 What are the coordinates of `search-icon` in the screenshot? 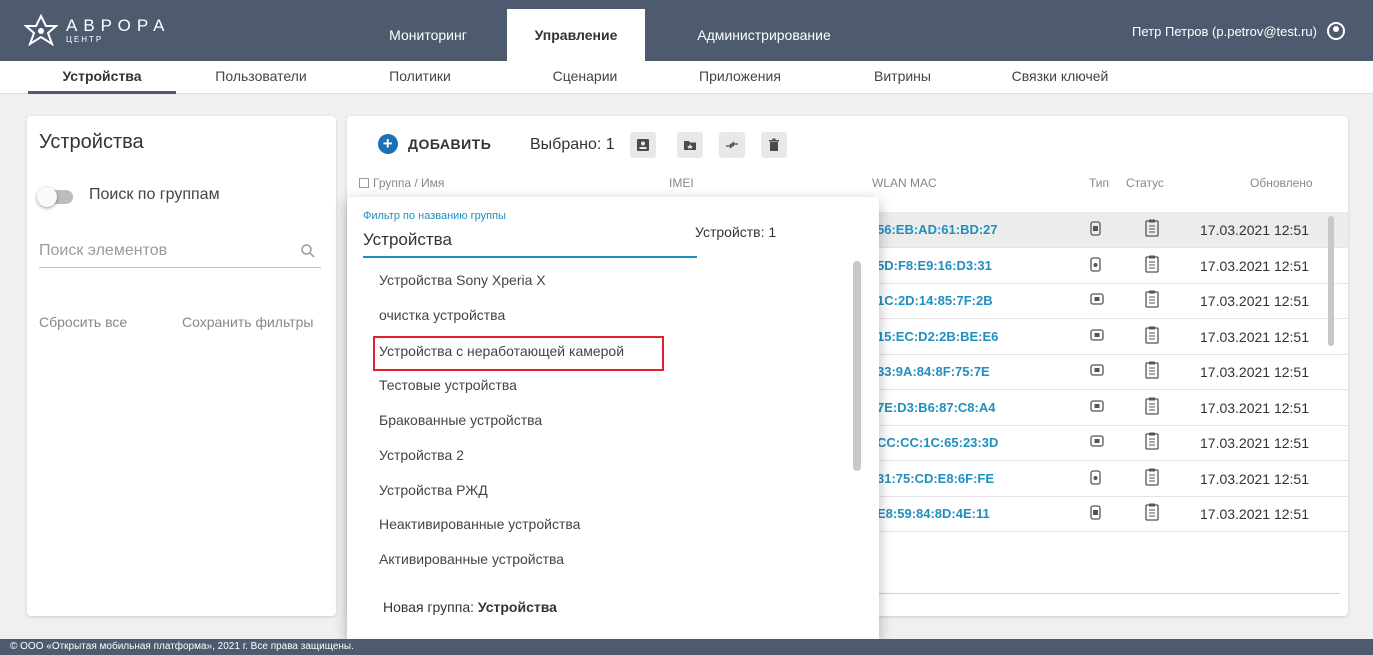 It's located at (308, 251).